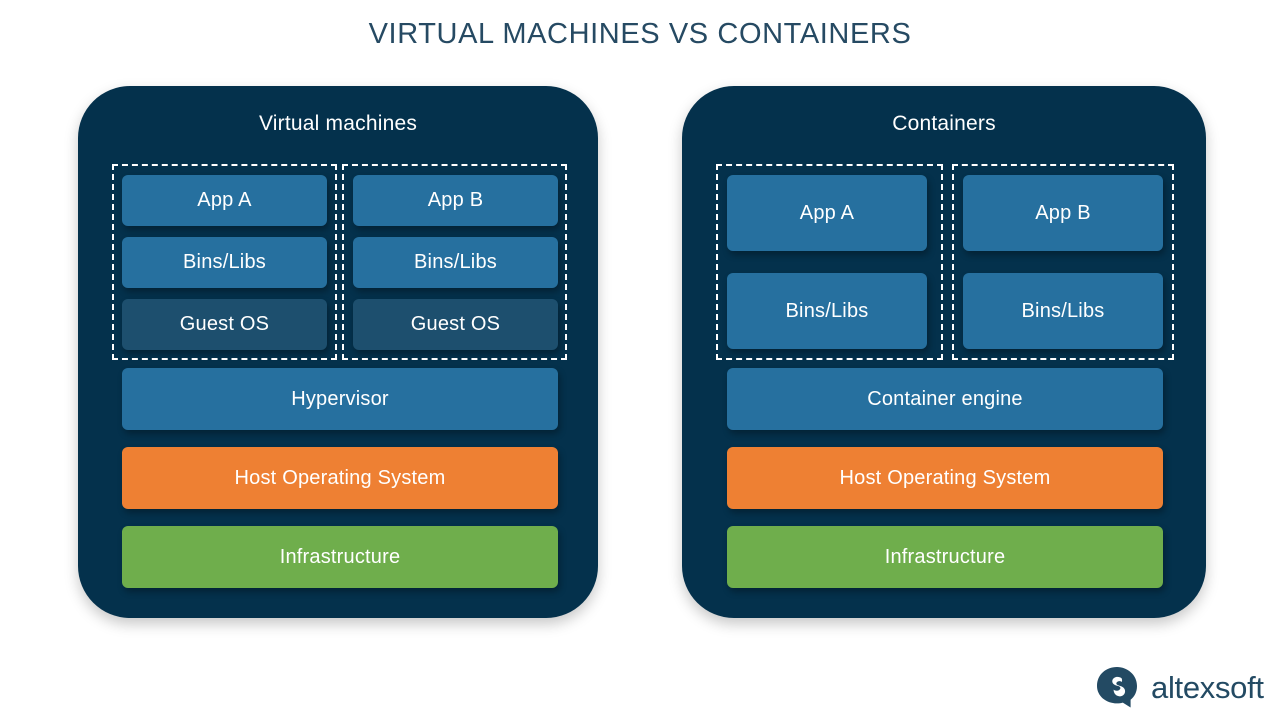 Image resolution: width=1280 pixels, height=720 pixels. I want to click on vm-block-host-operating-system-label: Host Operating System, so click(340, 477).